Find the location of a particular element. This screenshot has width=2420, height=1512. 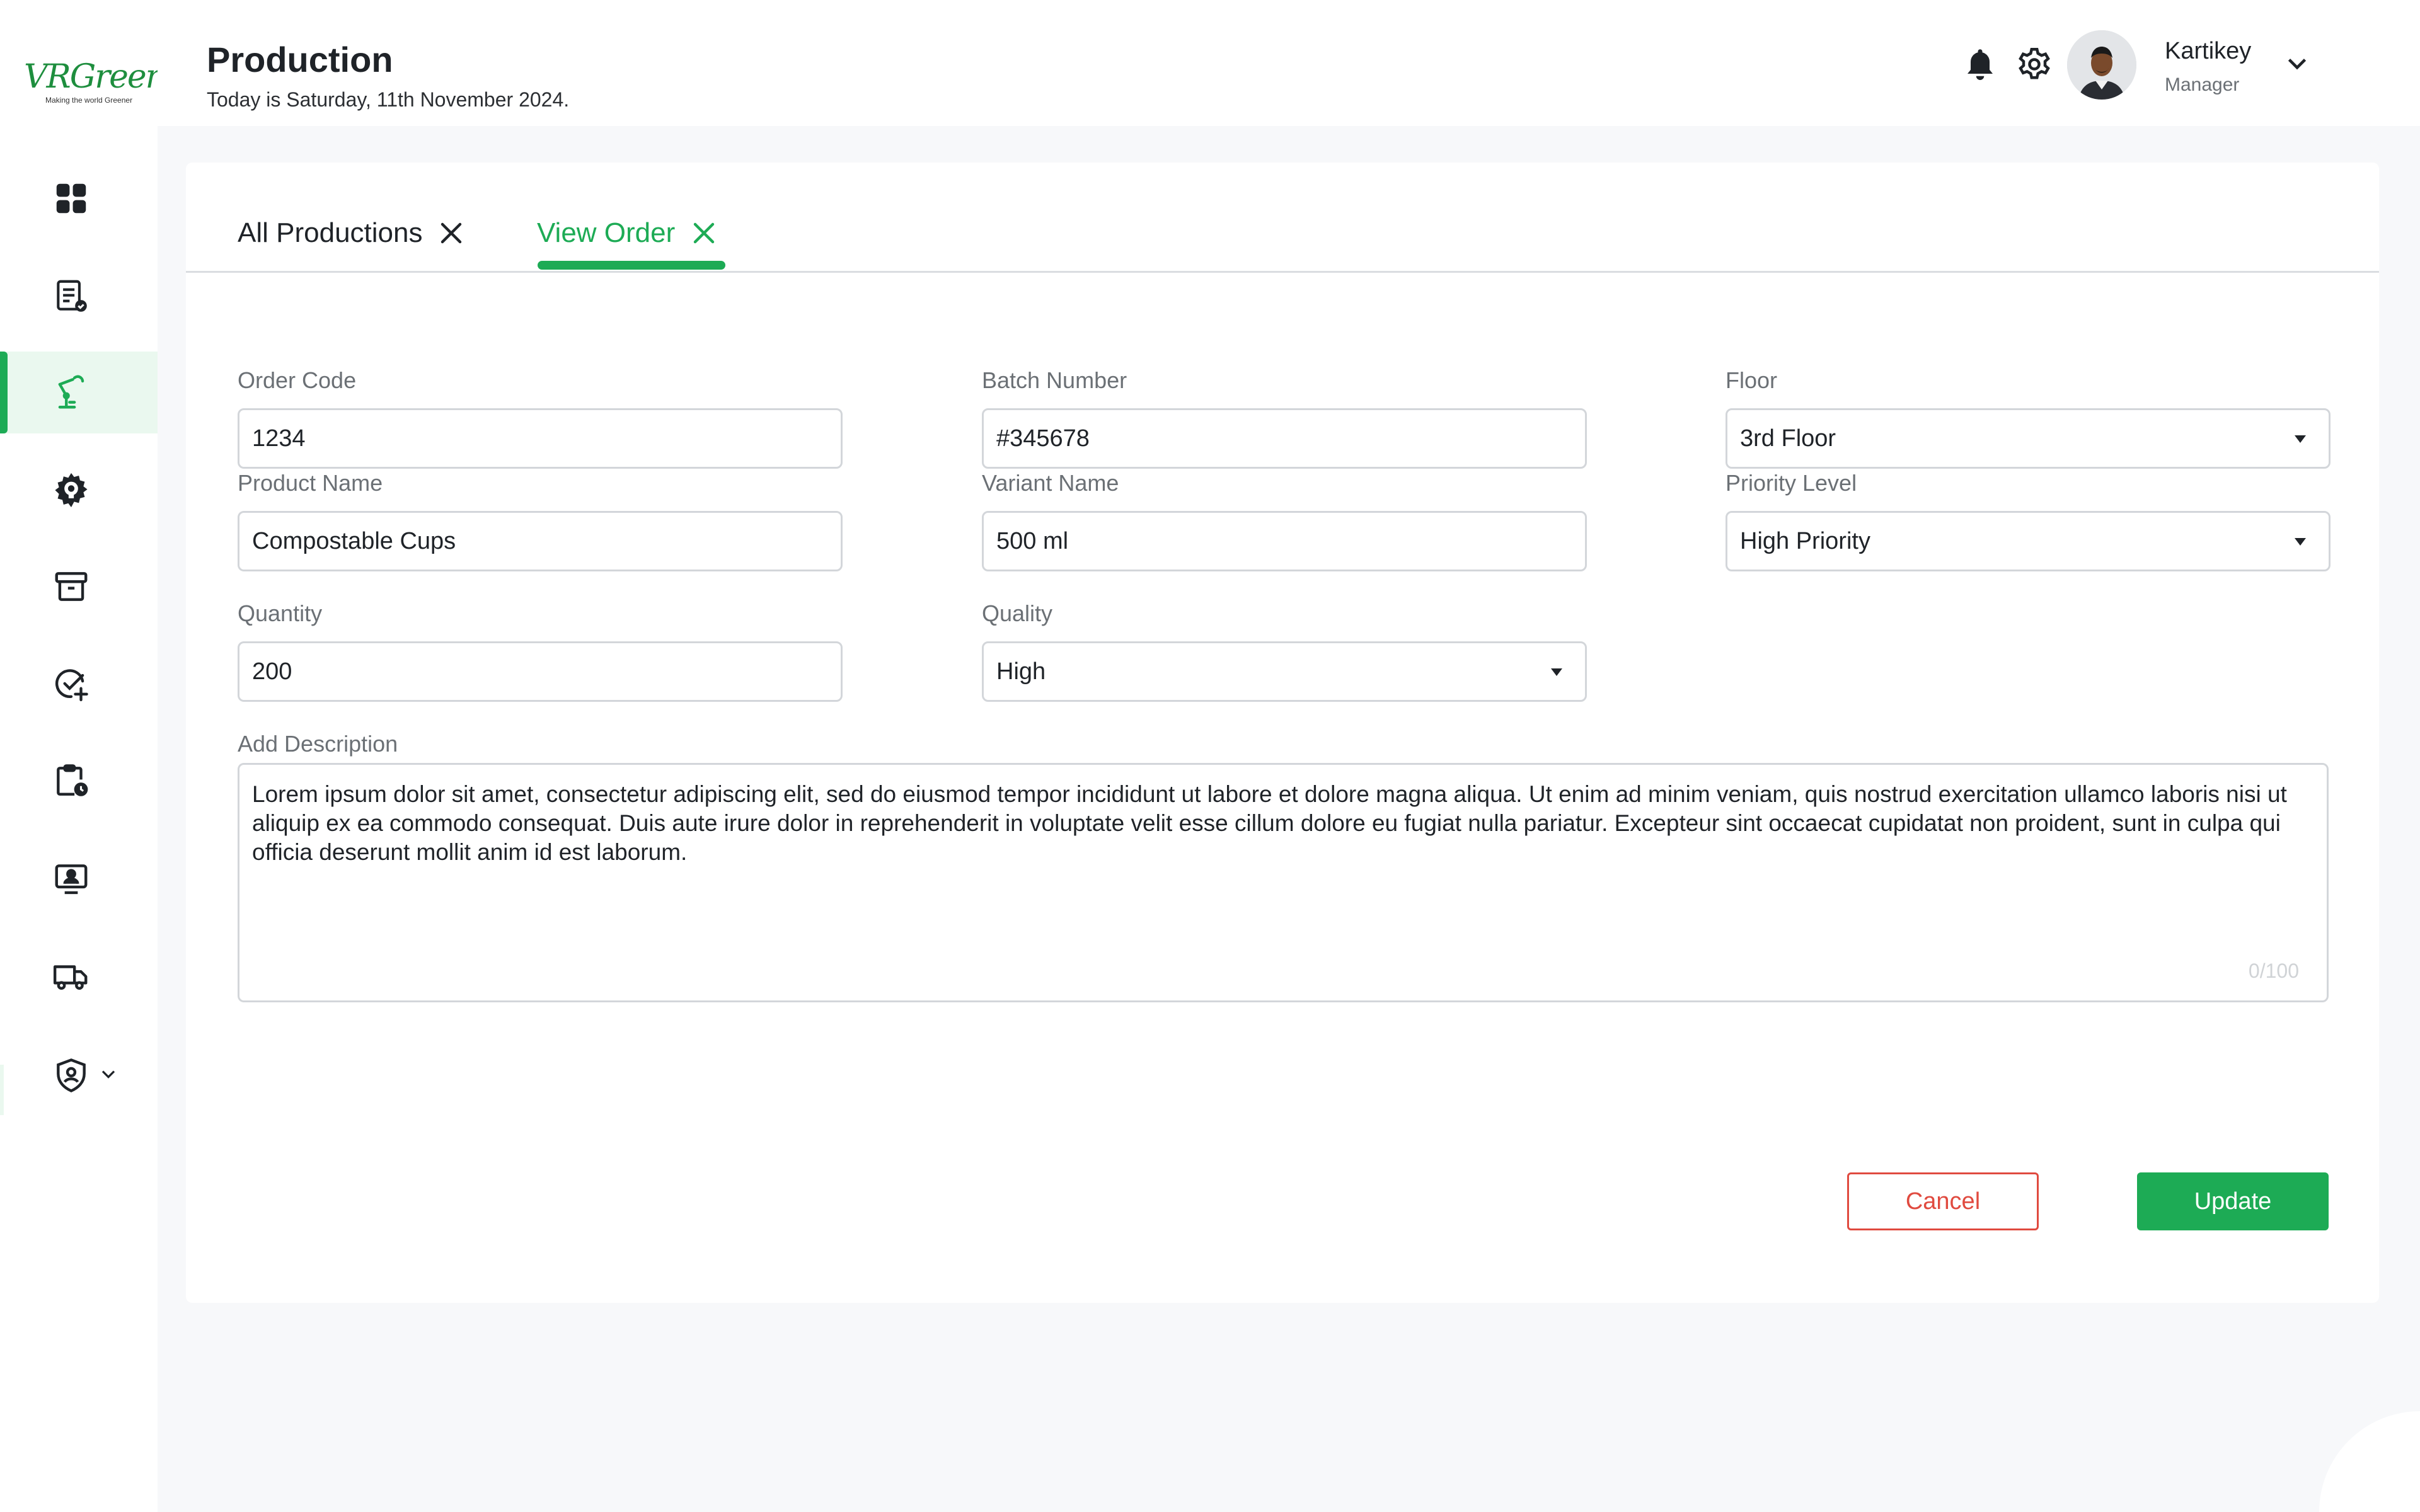

shield-user-icon is located at coordinates (71, 1075).